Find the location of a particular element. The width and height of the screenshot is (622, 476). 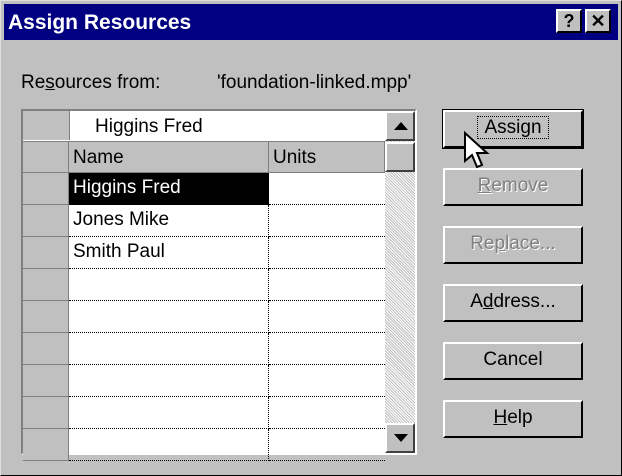

source-file-name: 'foundation-linked.mpp' is located at coordinates (314, 82).